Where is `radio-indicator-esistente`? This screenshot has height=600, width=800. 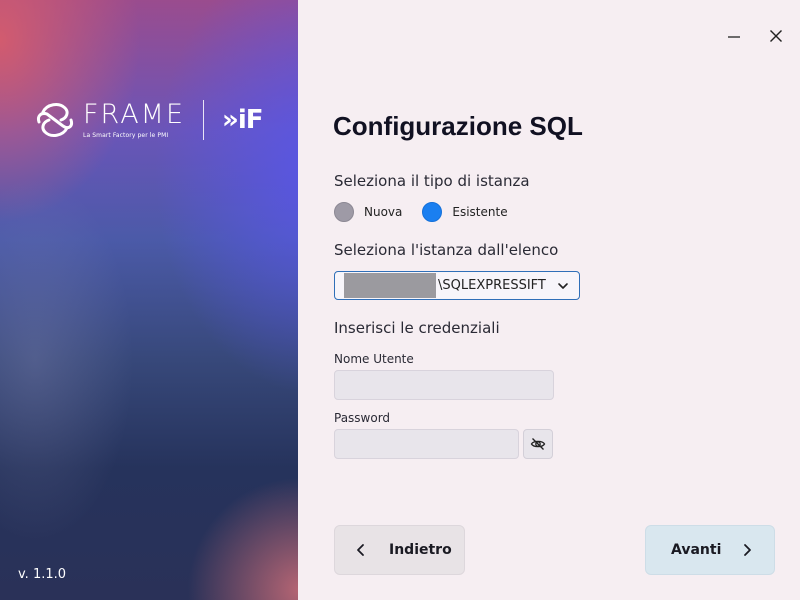 radio-indicator-esistente is located at coordinates (432, 212).